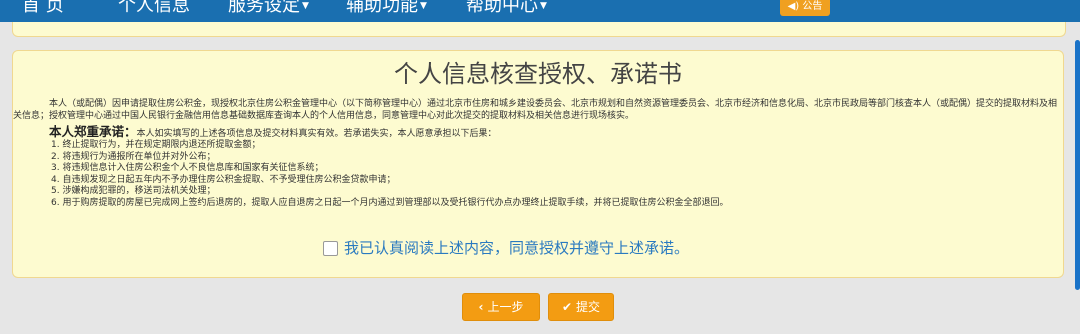  Describe the element at coordinates (793, 6) in the screenshot. I see `speaker-icon: ◀)` at that location.